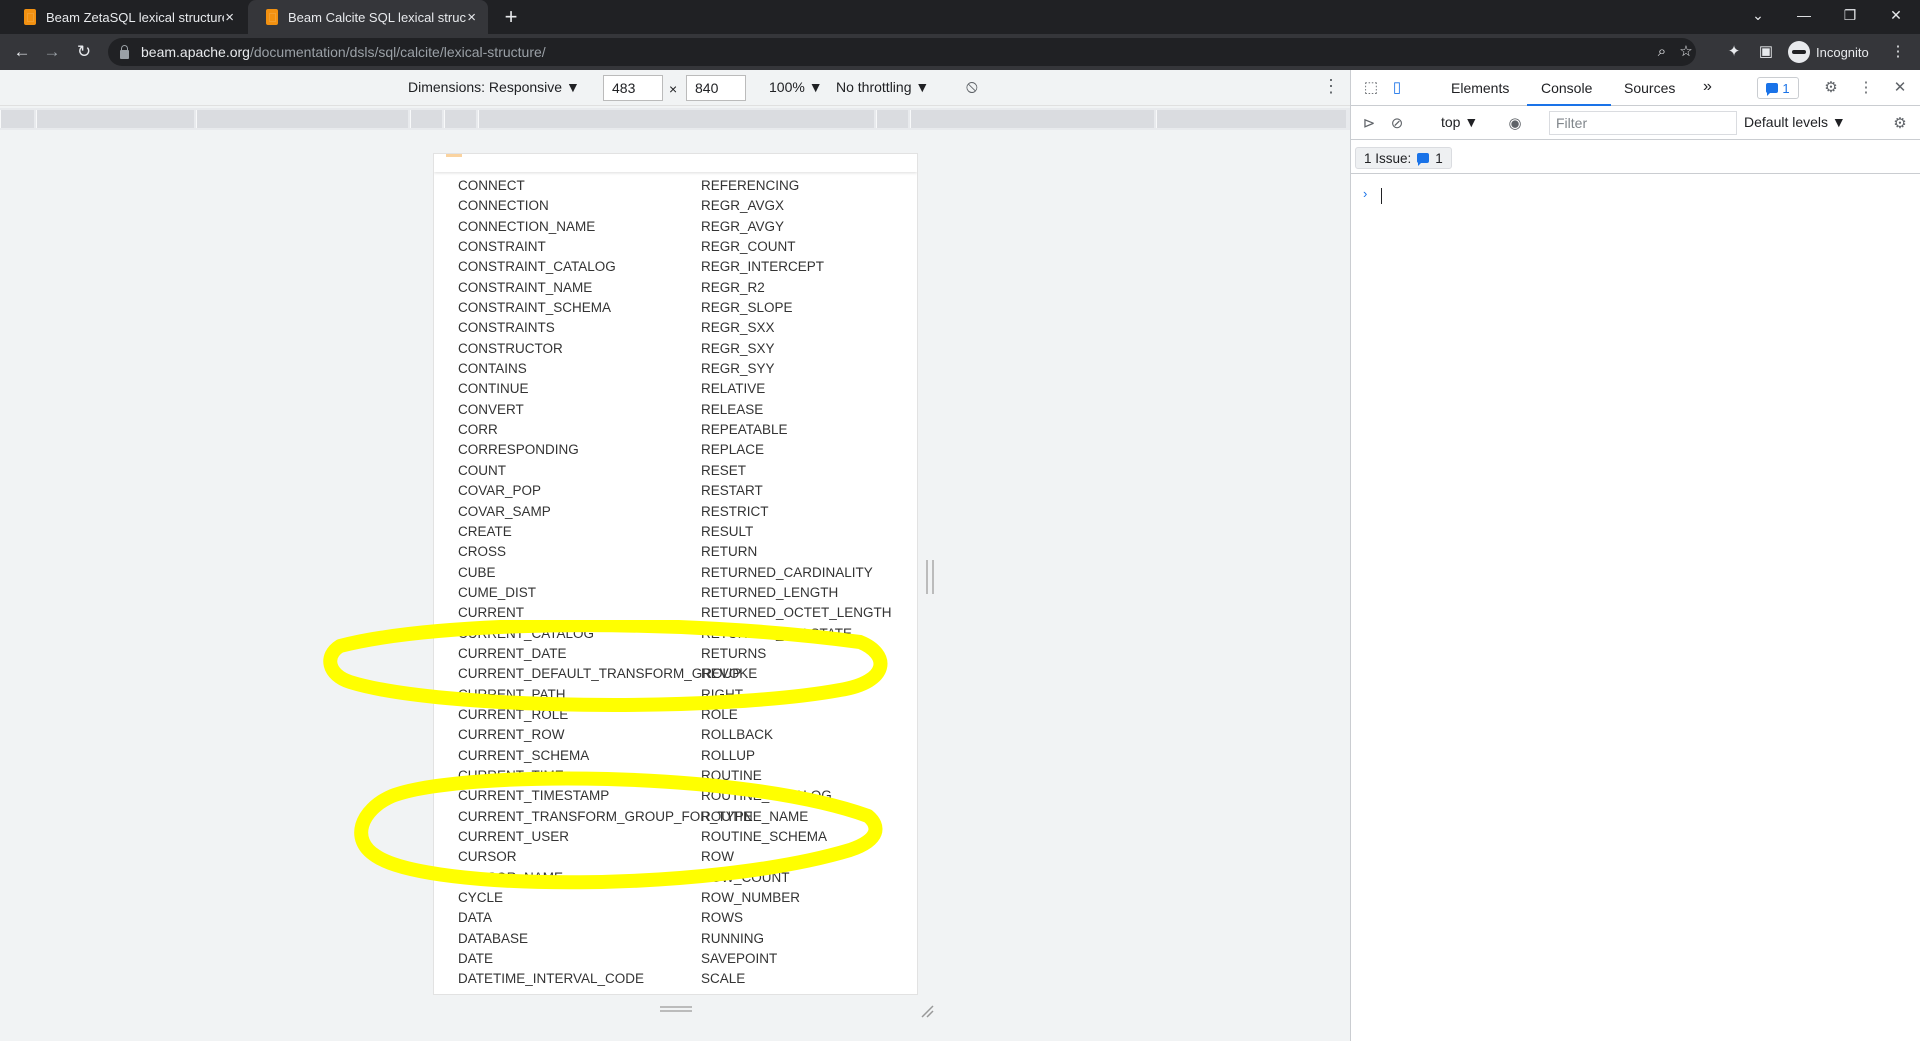 This screenshot has height=1041, width=1920. What do you see at coordinates (738, 369) in the screenshot?
I see `keyword-item: REGR_SYY` at bounding box center [738, 369].